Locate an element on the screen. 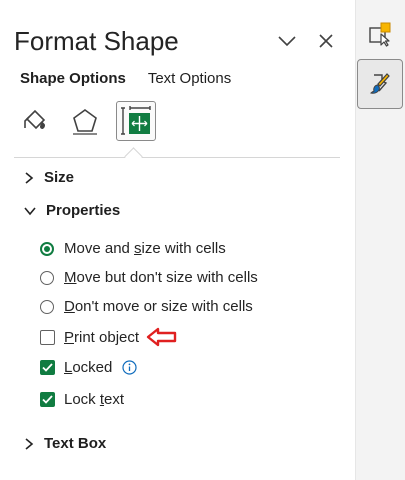  format-shape-button is located at coordinates (380, 84).